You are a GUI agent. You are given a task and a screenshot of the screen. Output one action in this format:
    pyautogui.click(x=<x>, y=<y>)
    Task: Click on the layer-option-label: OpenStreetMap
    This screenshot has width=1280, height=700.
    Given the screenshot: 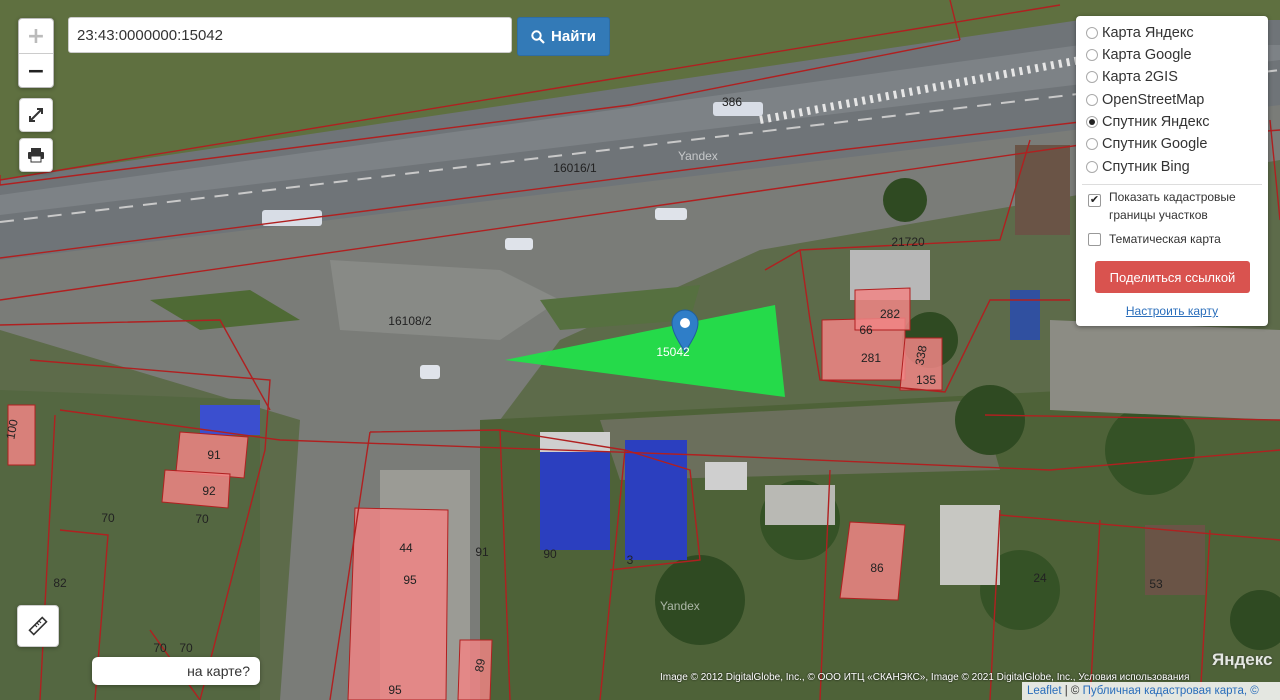 What is the action you would take?
    pyautogui.click(x=1153, y=100)
    